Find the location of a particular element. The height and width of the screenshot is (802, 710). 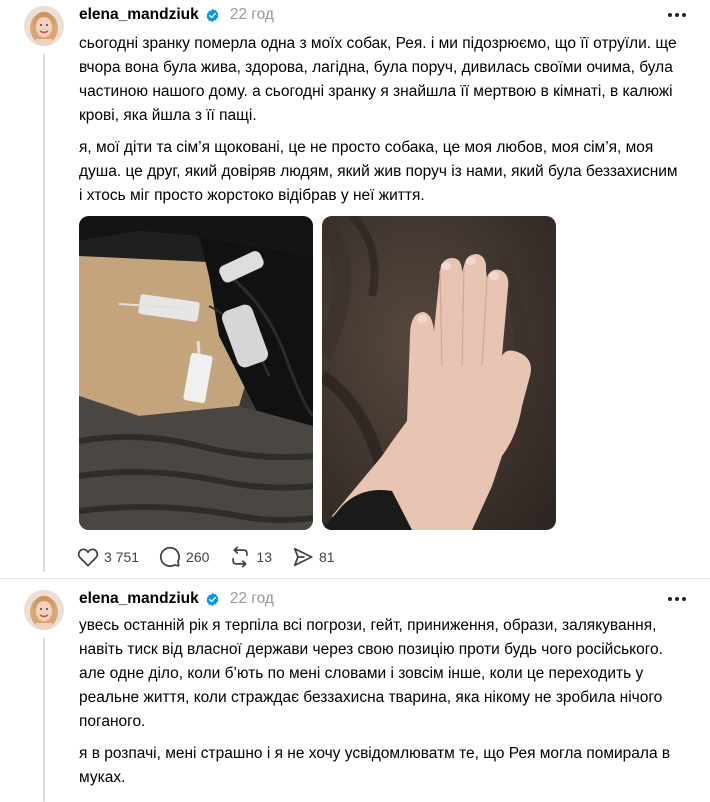

repost-icon is located at coordinates (240, 557).